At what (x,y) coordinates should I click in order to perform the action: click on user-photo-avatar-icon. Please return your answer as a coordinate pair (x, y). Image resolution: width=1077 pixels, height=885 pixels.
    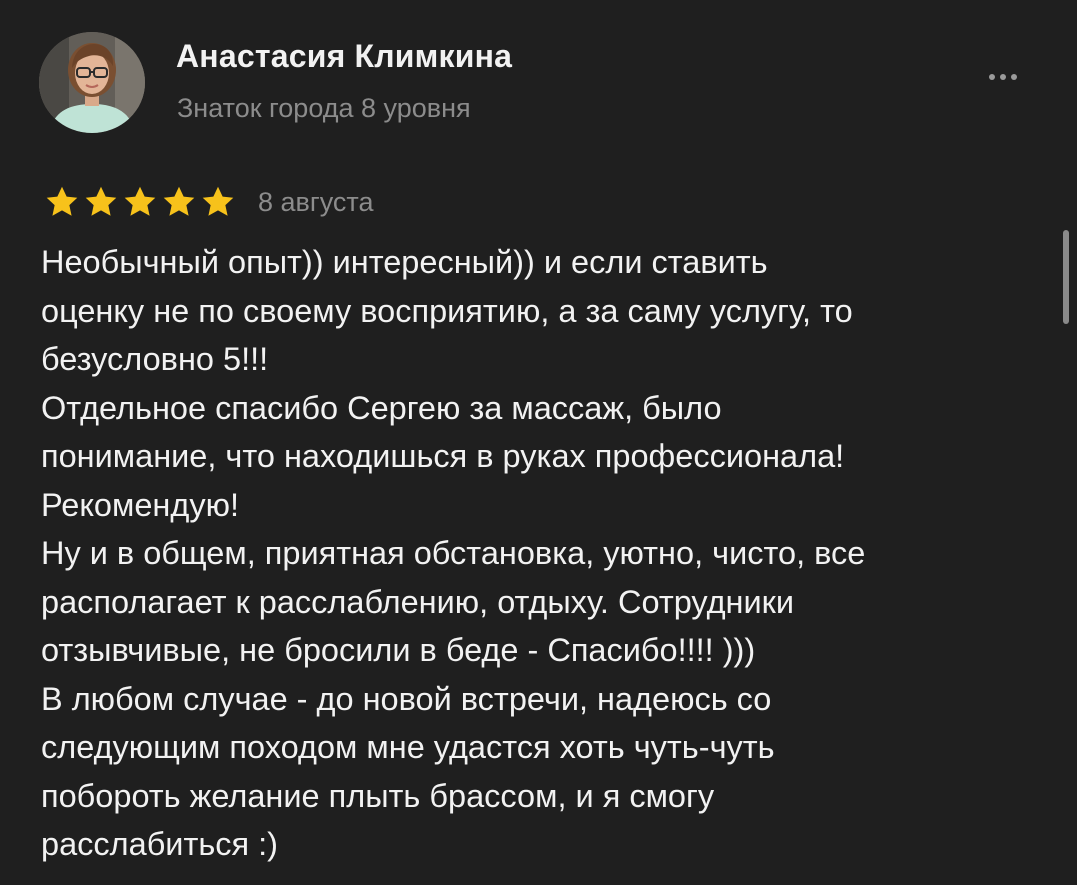
    Looking at the image, I should click on (92, 82).